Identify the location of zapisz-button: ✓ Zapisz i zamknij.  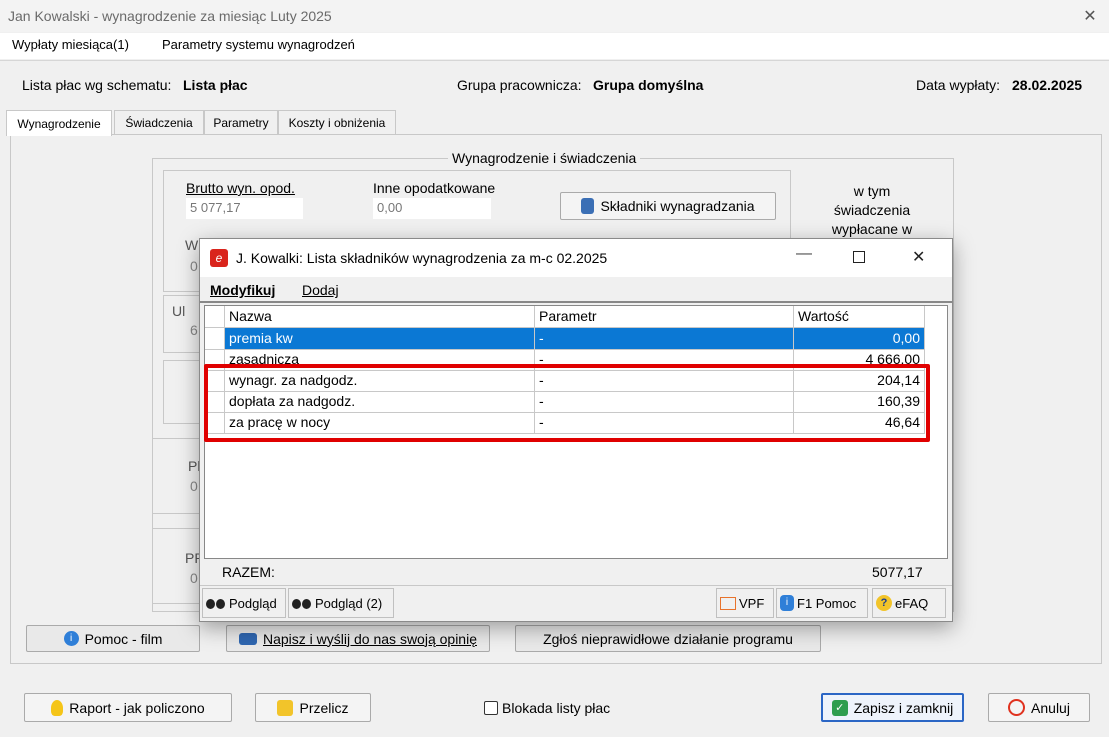
(892, 707).